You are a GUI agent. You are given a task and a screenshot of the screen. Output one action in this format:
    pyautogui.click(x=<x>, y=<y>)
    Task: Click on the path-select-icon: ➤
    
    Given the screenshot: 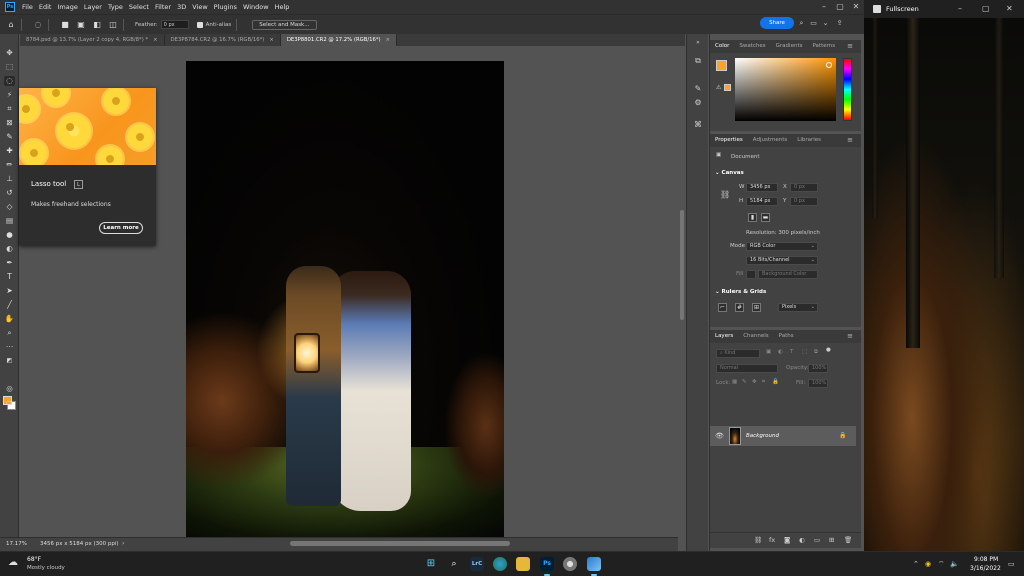 What is the action you would take?
    pyautogui.click(x=9, y=291)
    